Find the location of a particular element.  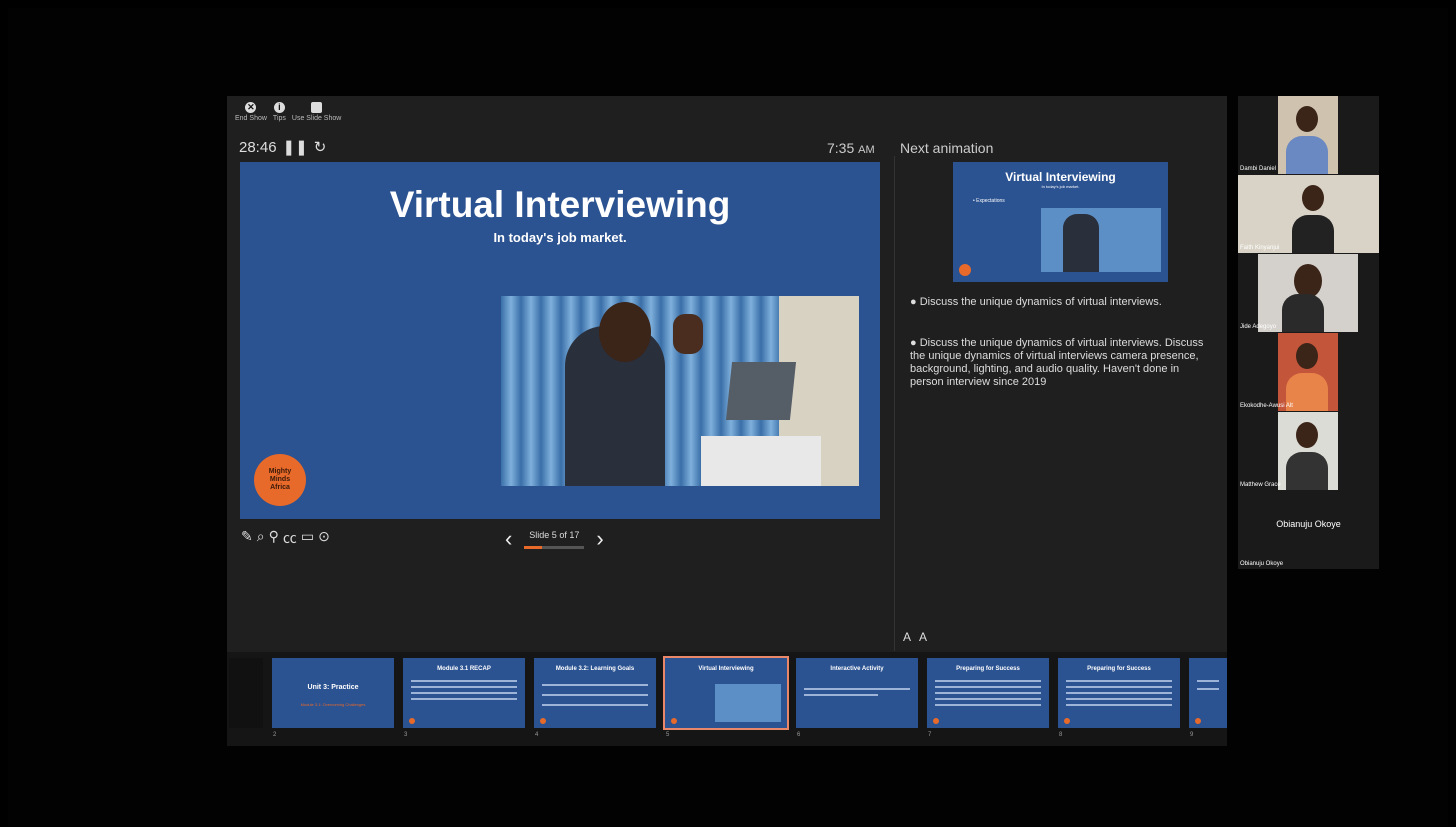

elapsed-timer: 28:46 is located at coordinates (258, 147).